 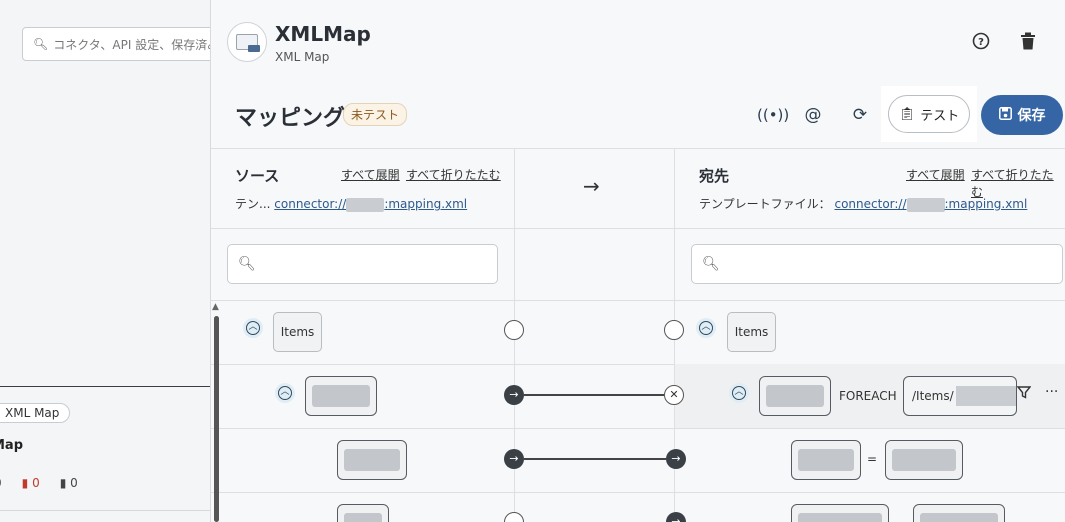 What do you see at coordinates (323, 34) in the screenshot?
I see `app-title: XMLMap` at bounding box center [323, 34].